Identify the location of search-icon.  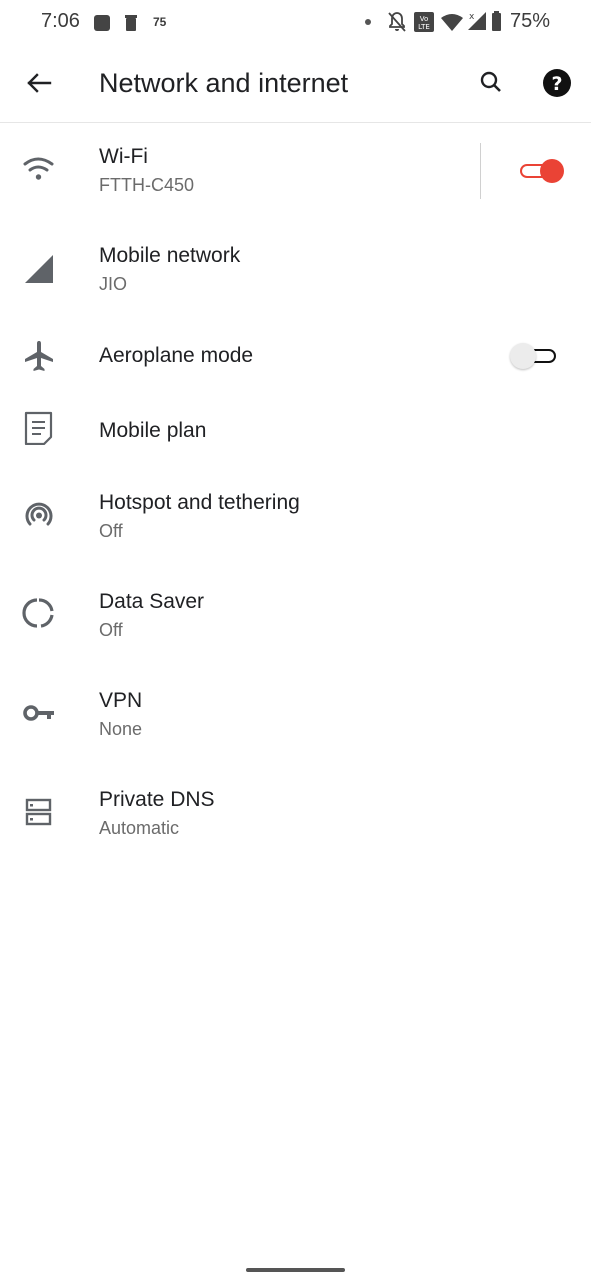
(490, 81).